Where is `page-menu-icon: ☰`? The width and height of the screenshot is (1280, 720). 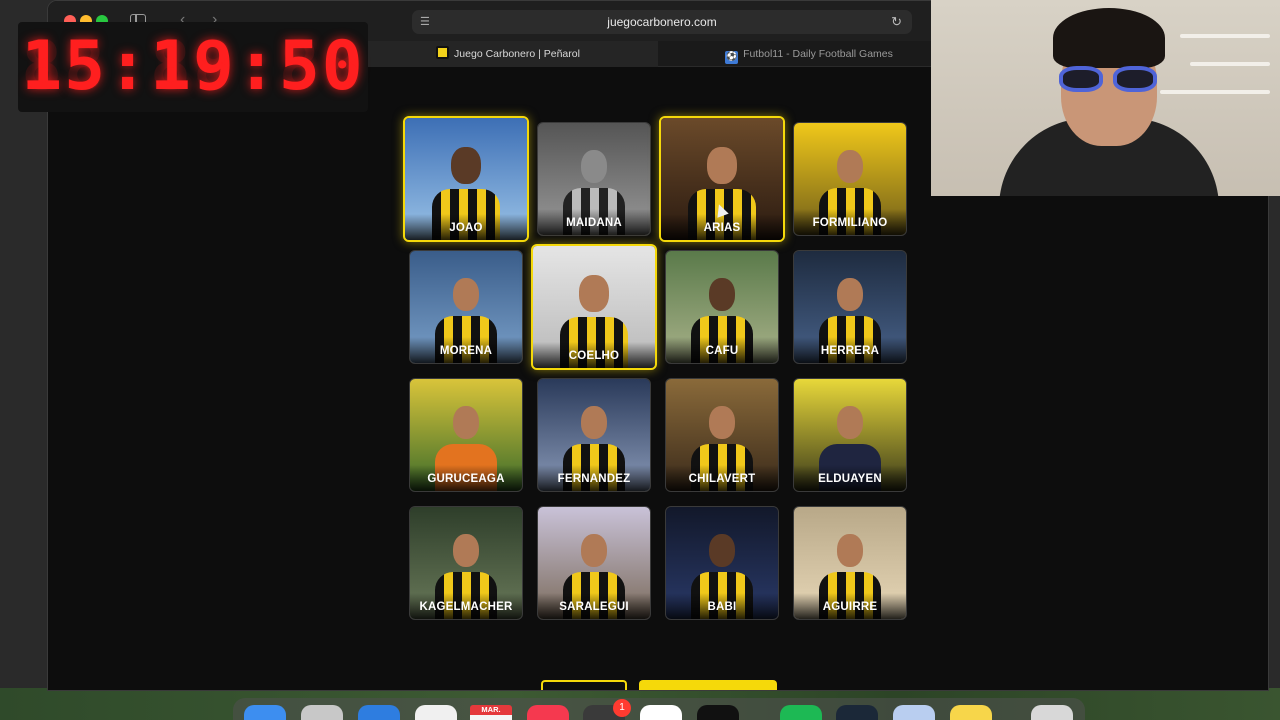 page-menu-icon: ☰ is located at coordinates (425, 22).